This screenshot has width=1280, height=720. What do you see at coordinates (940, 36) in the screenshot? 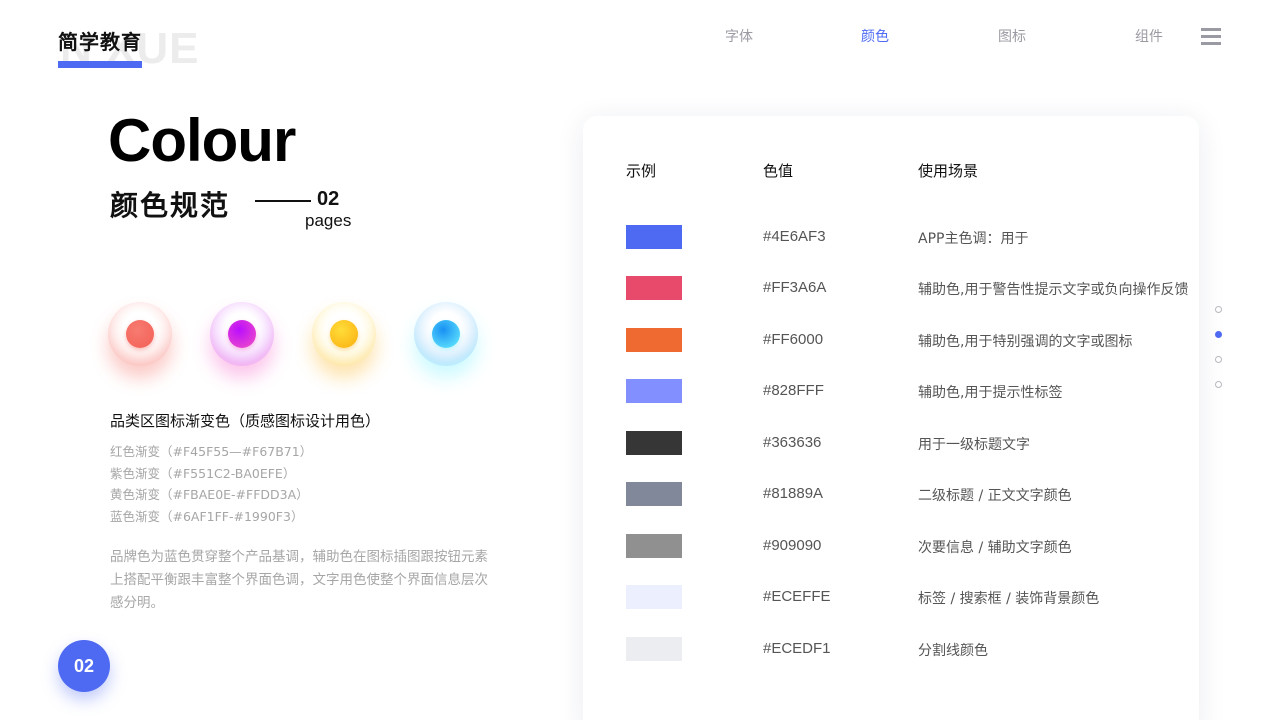
I see `top-nav: 字体 颜色 图标 组件` at bounding box center [940, 36].